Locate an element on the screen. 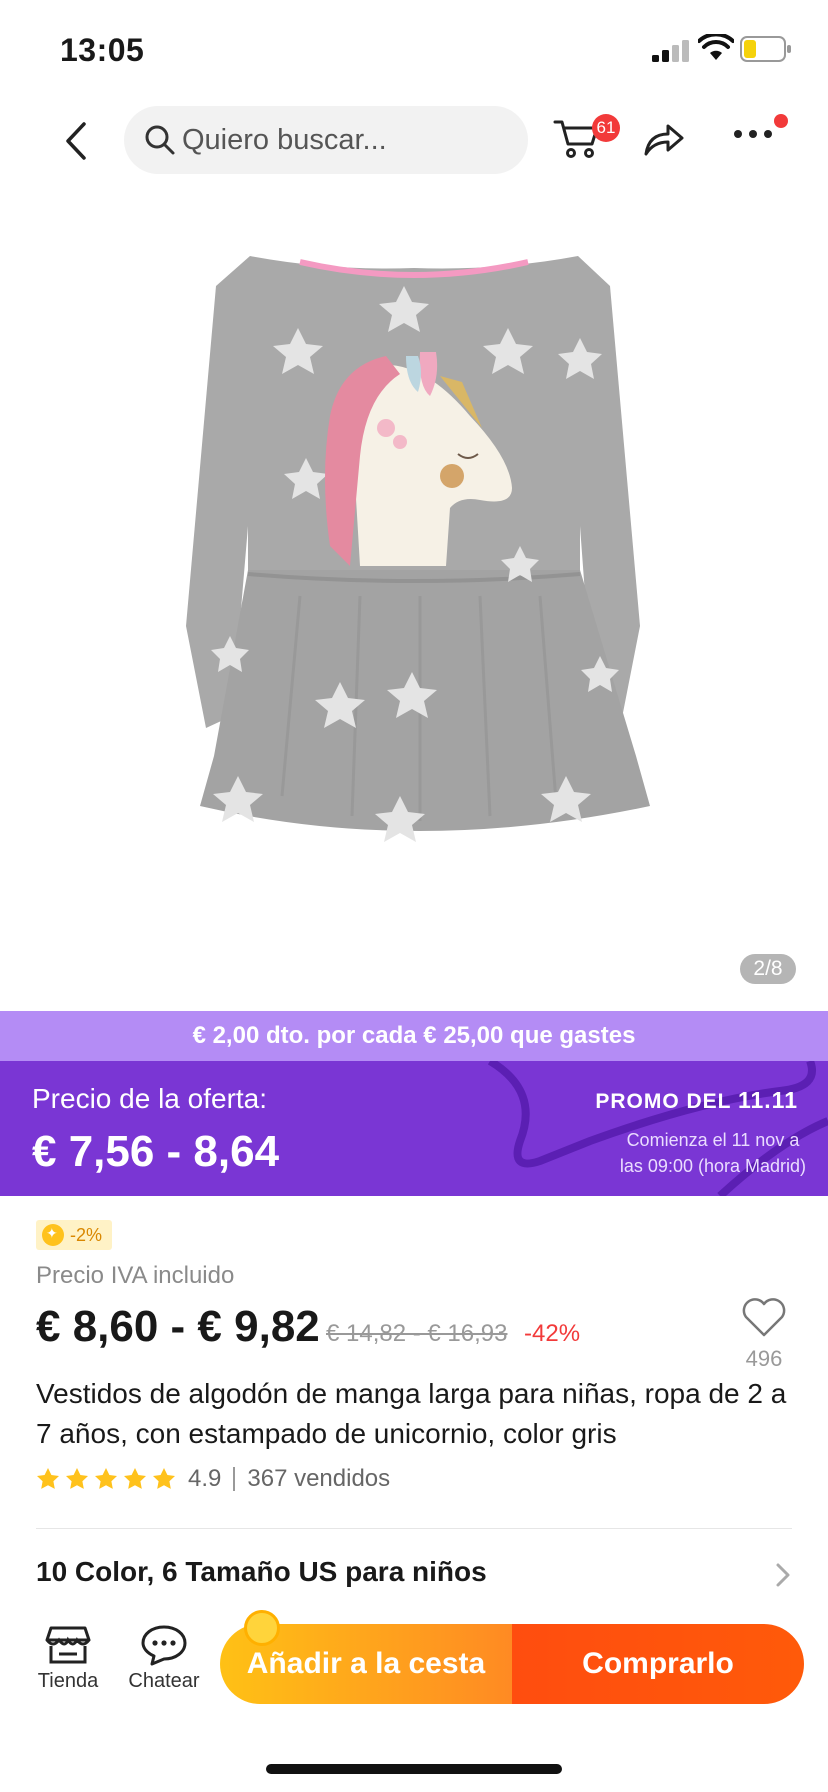  sold-count: 367 vendidos is located at coordinates (319, 1478).